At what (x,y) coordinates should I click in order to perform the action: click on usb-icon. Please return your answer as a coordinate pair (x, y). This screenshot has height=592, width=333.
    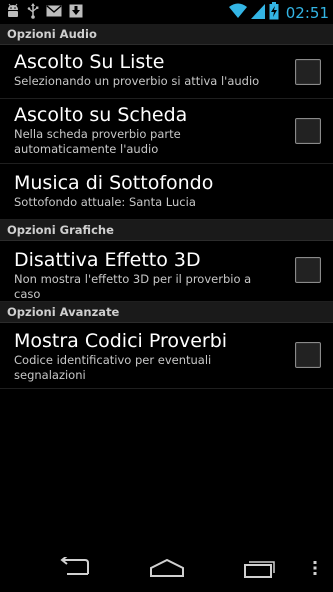
    Looking at the image, I should click on (33, 11).